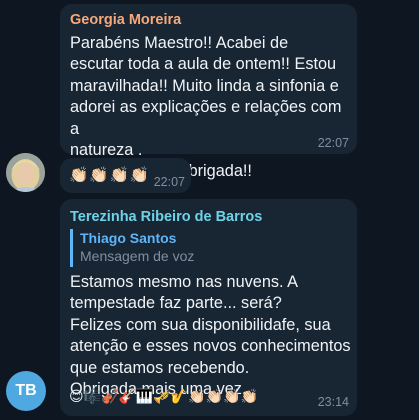  What do you see at coordinates (333, 402) in the screenshot?
I see `message-time: 23:14` at bounding box center [333, 402].